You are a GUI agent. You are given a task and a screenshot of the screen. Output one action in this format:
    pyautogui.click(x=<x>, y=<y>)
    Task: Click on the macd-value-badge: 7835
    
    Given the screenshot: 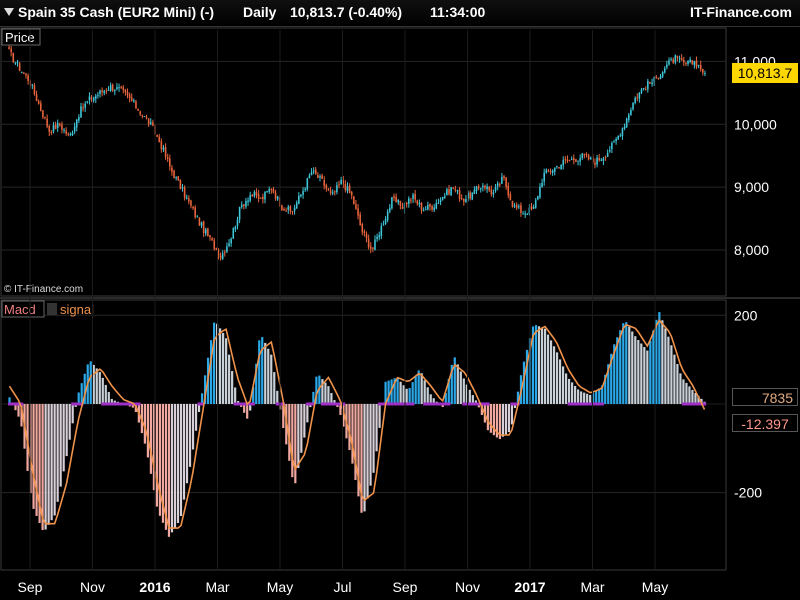 What is the action you would take?
    pyautogui.click(x=765, y=397)
    